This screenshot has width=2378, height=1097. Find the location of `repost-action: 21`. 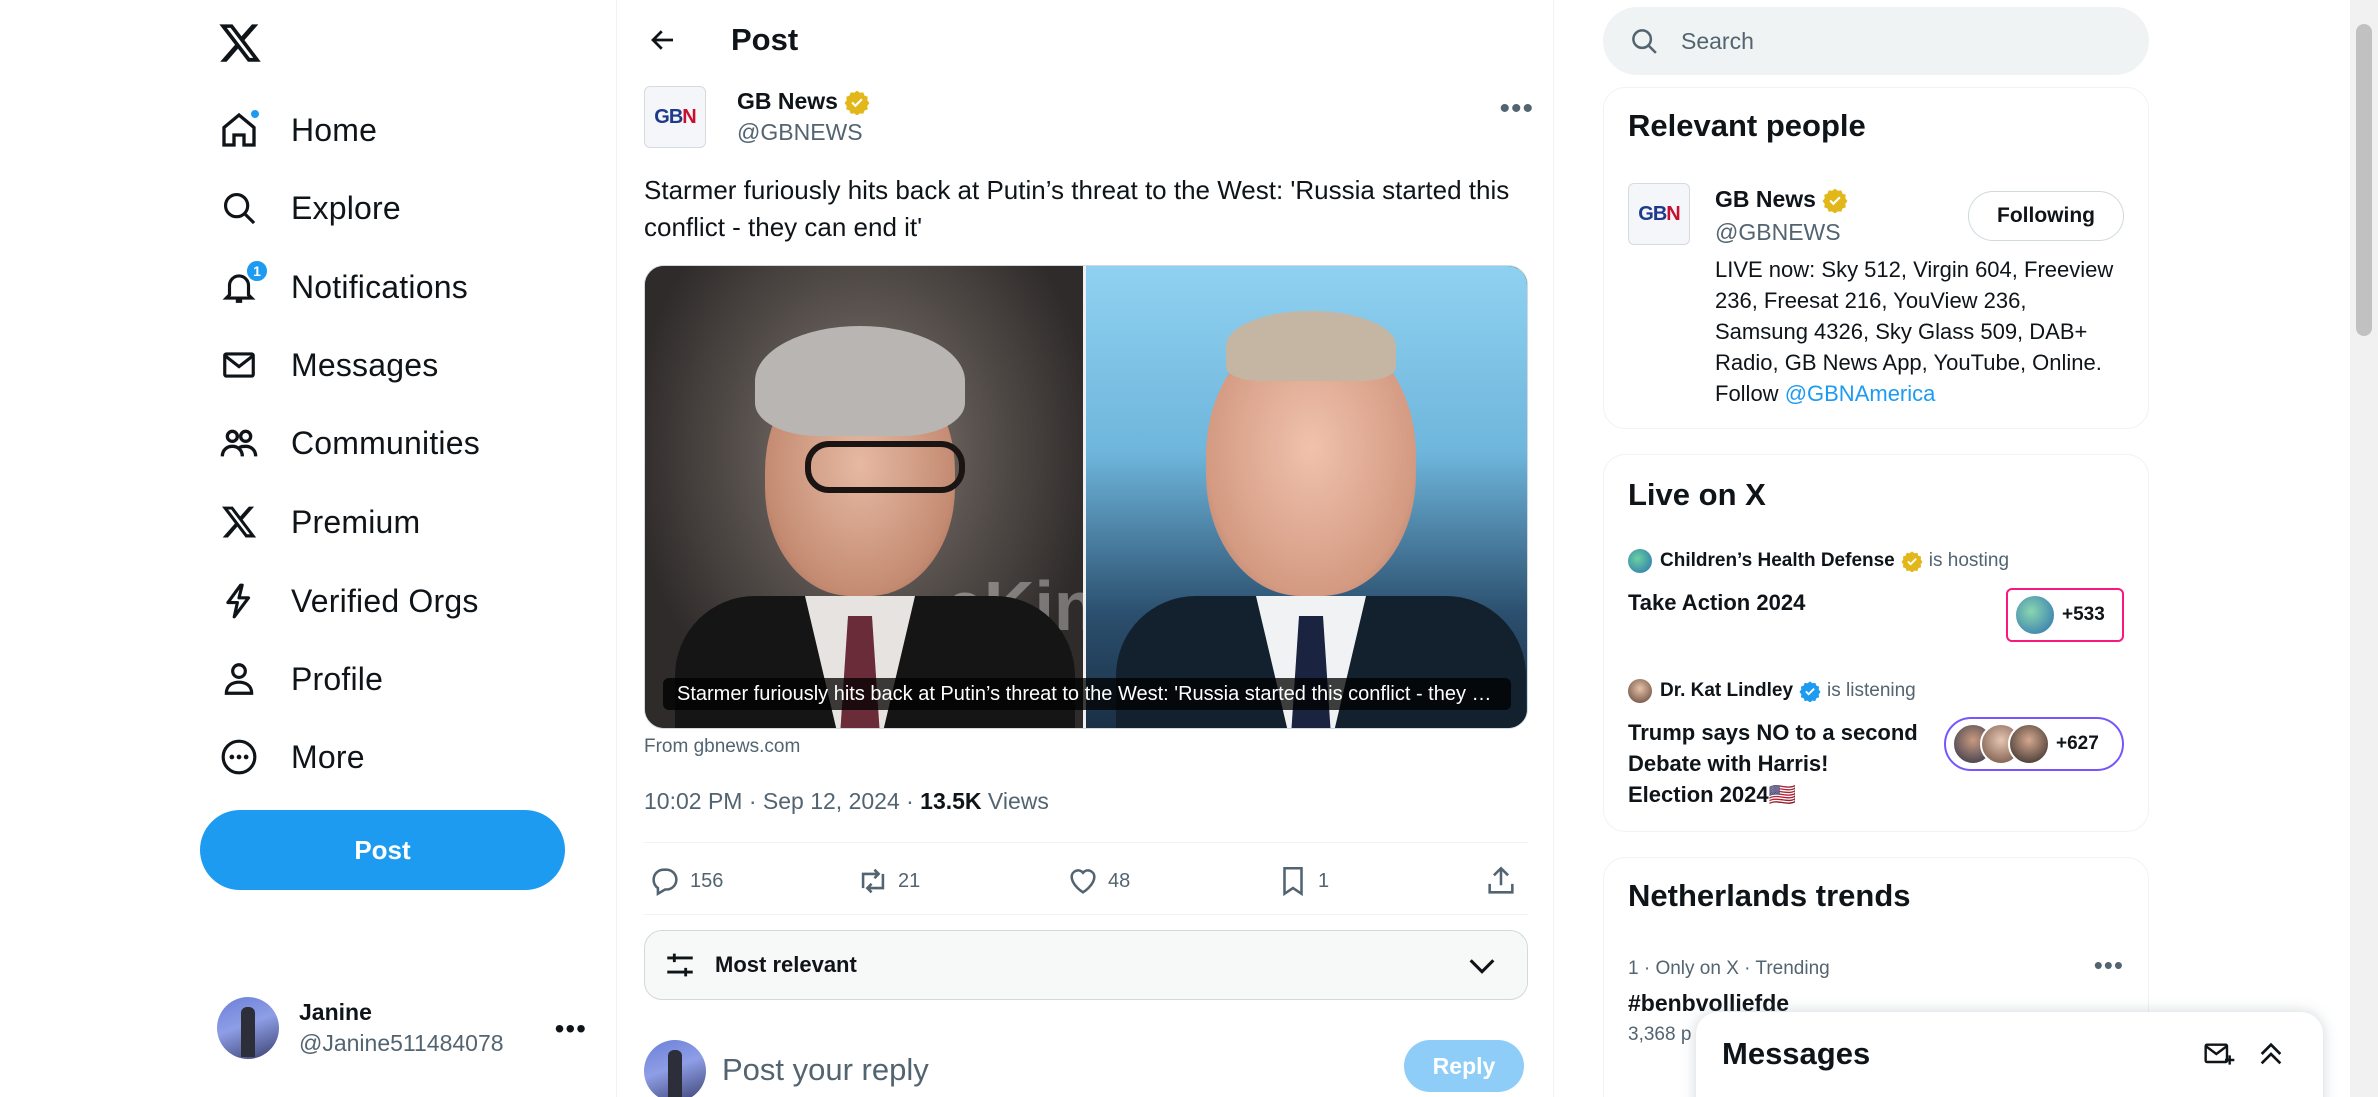

repost-action: 21 is located at coordinates (888, 881).